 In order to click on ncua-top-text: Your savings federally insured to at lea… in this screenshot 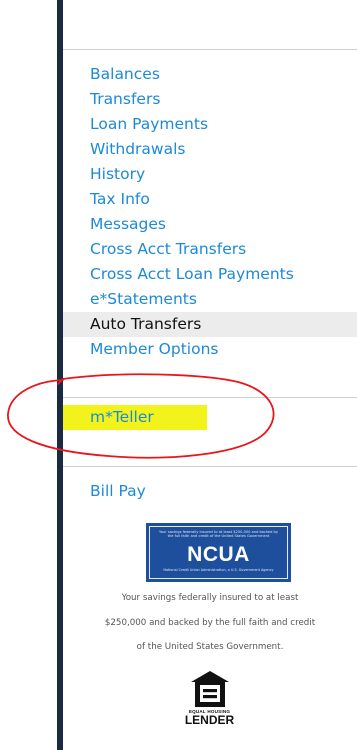, I will do `click(218, 534)`.